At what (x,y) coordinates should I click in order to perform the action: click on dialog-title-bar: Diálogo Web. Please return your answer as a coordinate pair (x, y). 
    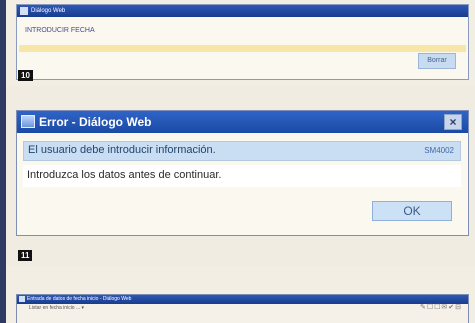
    Looking at the image, I should click on (242, 11).